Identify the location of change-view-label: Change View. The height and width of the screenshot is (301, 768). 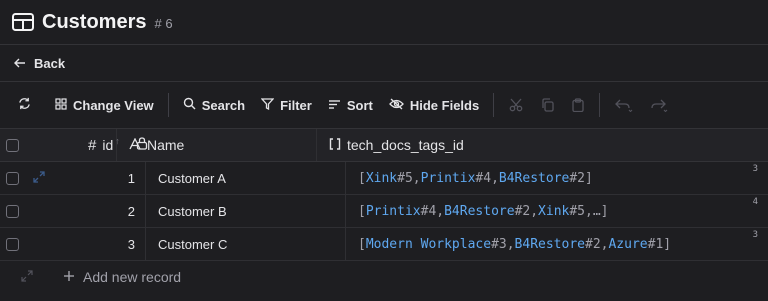
(113, 105).